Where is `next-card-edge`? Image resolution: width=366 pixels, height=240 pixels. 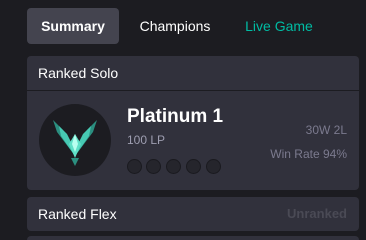 next-card-edge is located at coordinates (193, 238).